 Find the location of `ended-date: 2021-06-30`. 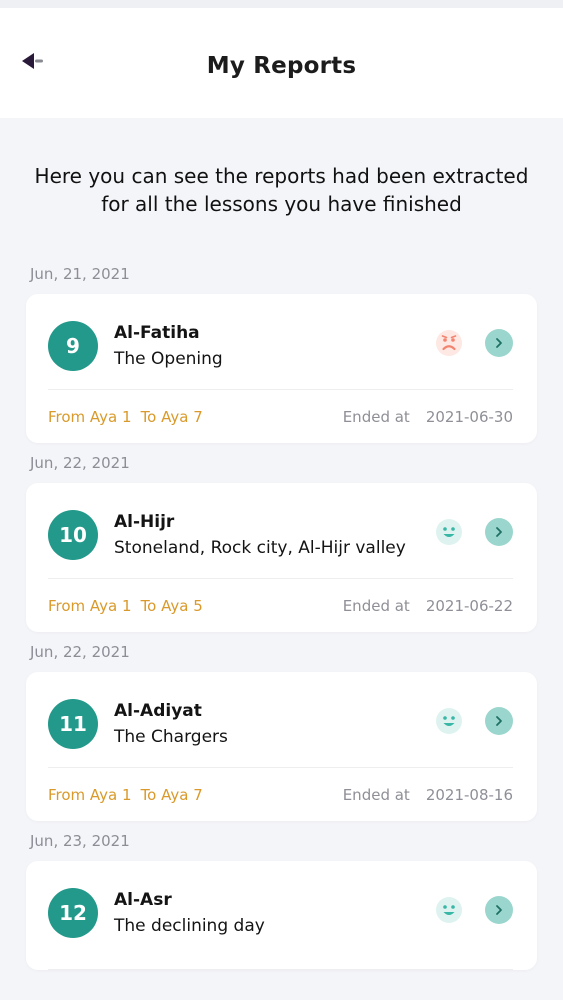

ended-date: 2021-06-30 is located at coordinates (469, 416).